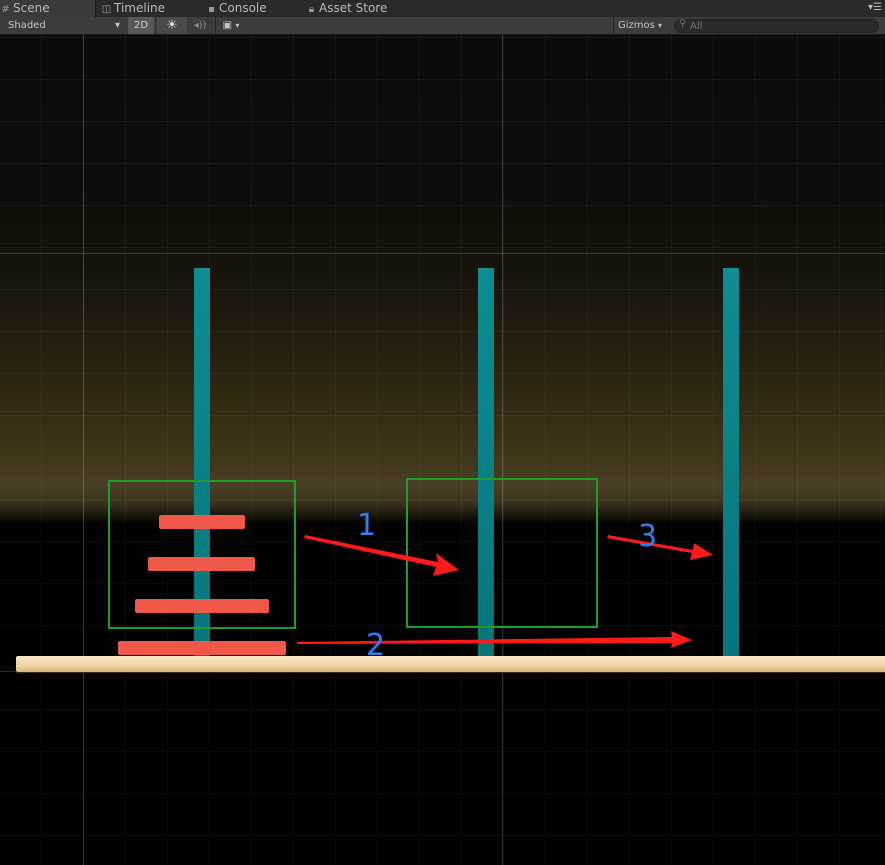 The image size is (885, 865). Describe the element at coordinates (505, 591) in the screenshot. I see `move-arrows` at that location.